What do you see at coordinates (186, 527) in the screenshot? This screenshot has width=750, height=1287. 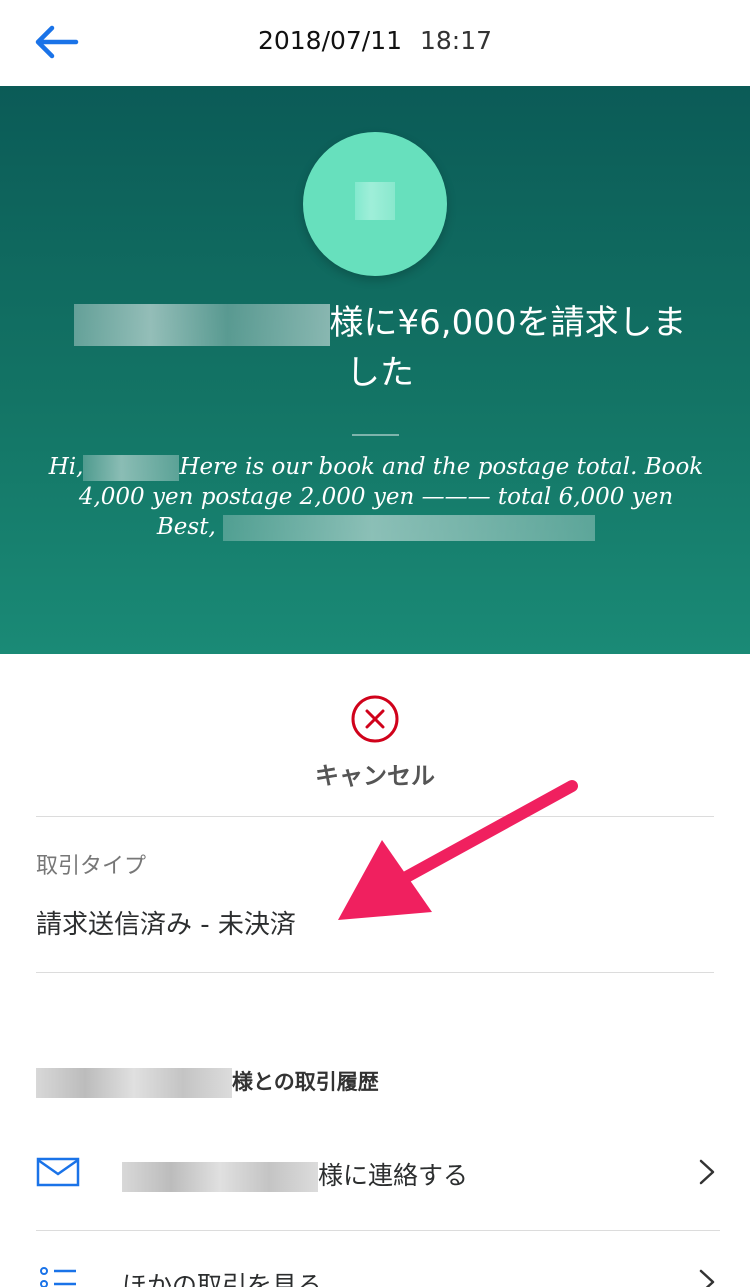 I see `message-signoff: Best,` at bounding box center [186, 527].